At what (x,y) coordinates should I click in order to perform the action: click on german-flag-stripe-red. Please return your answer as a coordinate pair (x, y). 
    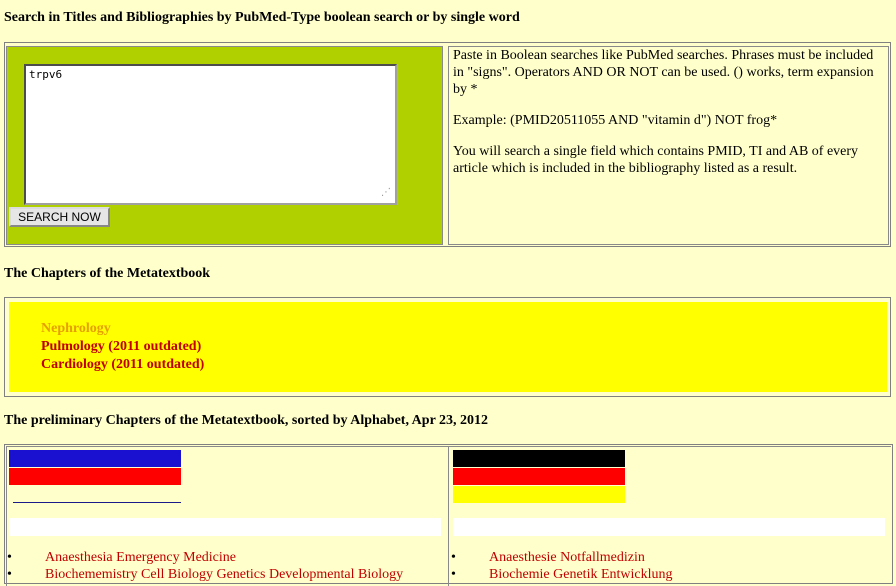
    Looking at the image, I should click on (539, 476).